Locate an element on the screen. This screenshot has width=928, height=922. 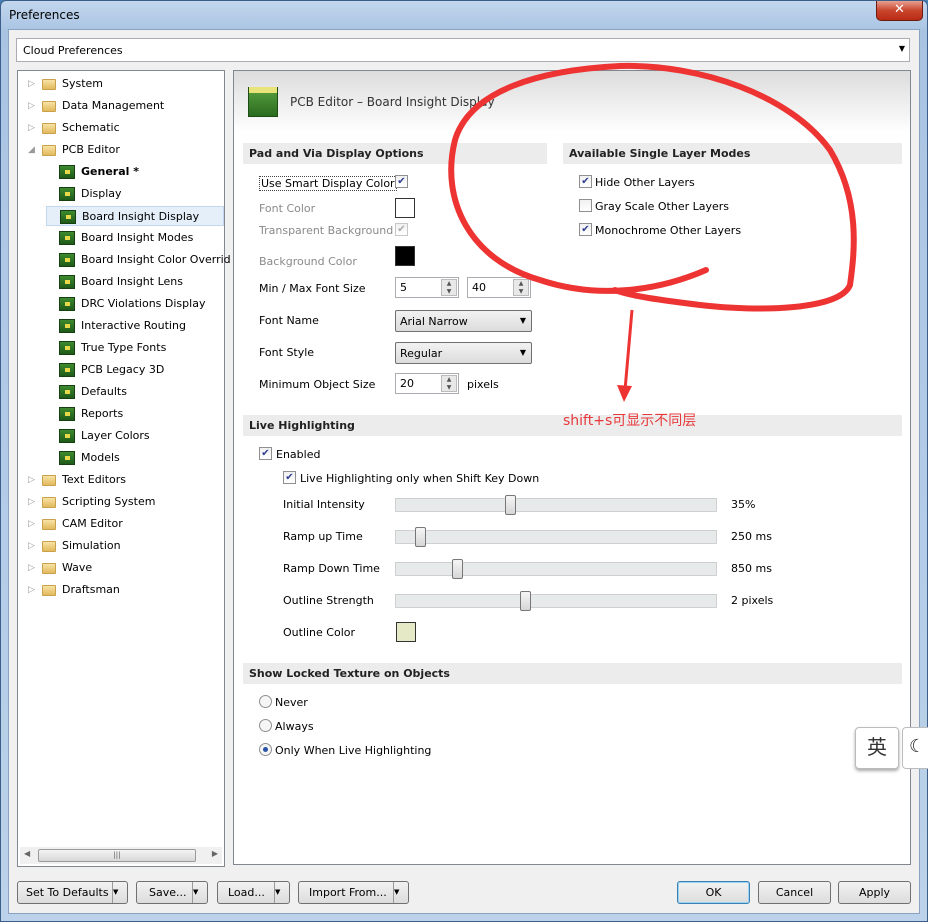
ime-language-indicator: 英 is located at coordinates (877, 748).